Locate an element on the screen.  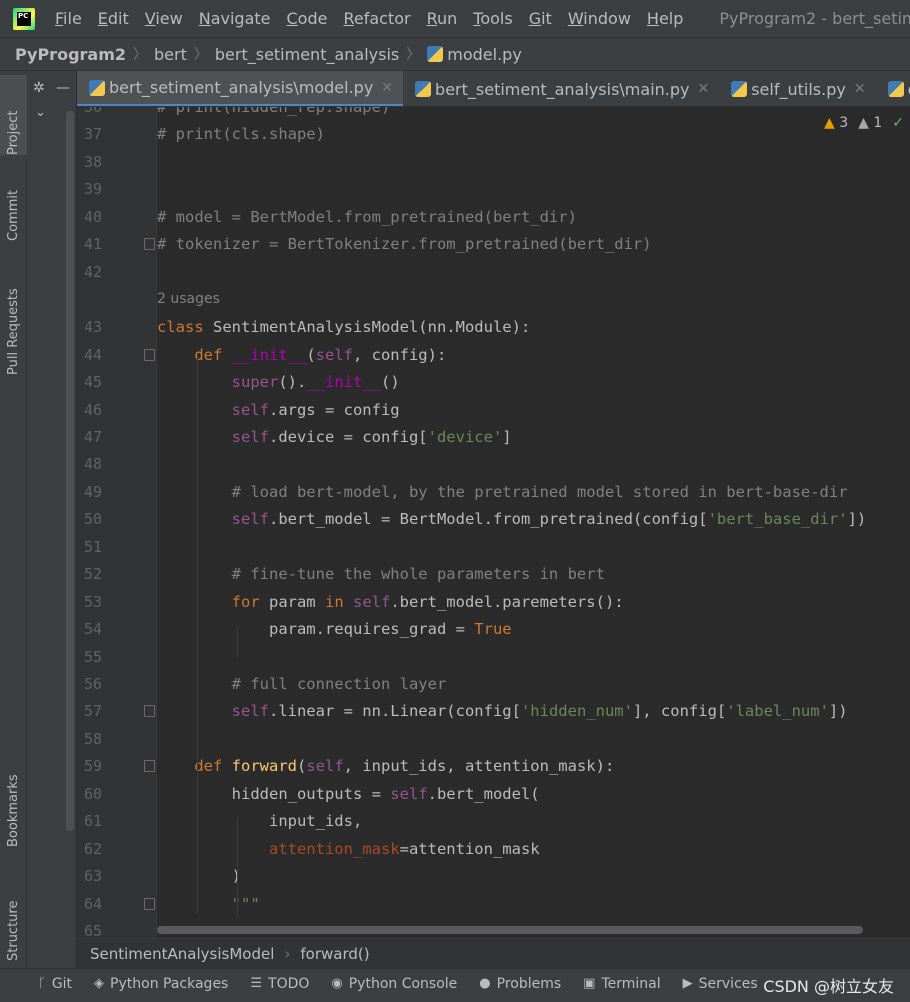
tool-window-python-console: ◉ Python Console is located at coordinates (394, 984).